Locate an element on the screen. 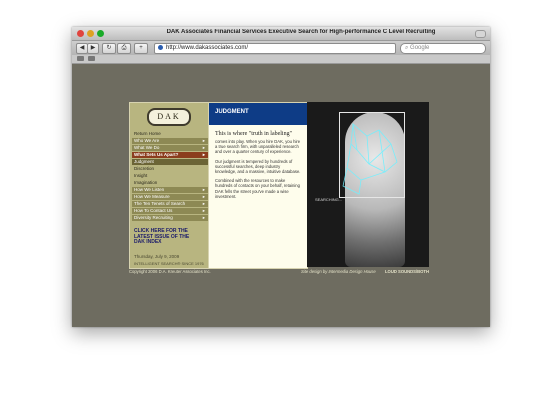 Image resolution: width=560 pixels, height=406 pixels. nav-item: Insight is located at coordinates (170, 176).